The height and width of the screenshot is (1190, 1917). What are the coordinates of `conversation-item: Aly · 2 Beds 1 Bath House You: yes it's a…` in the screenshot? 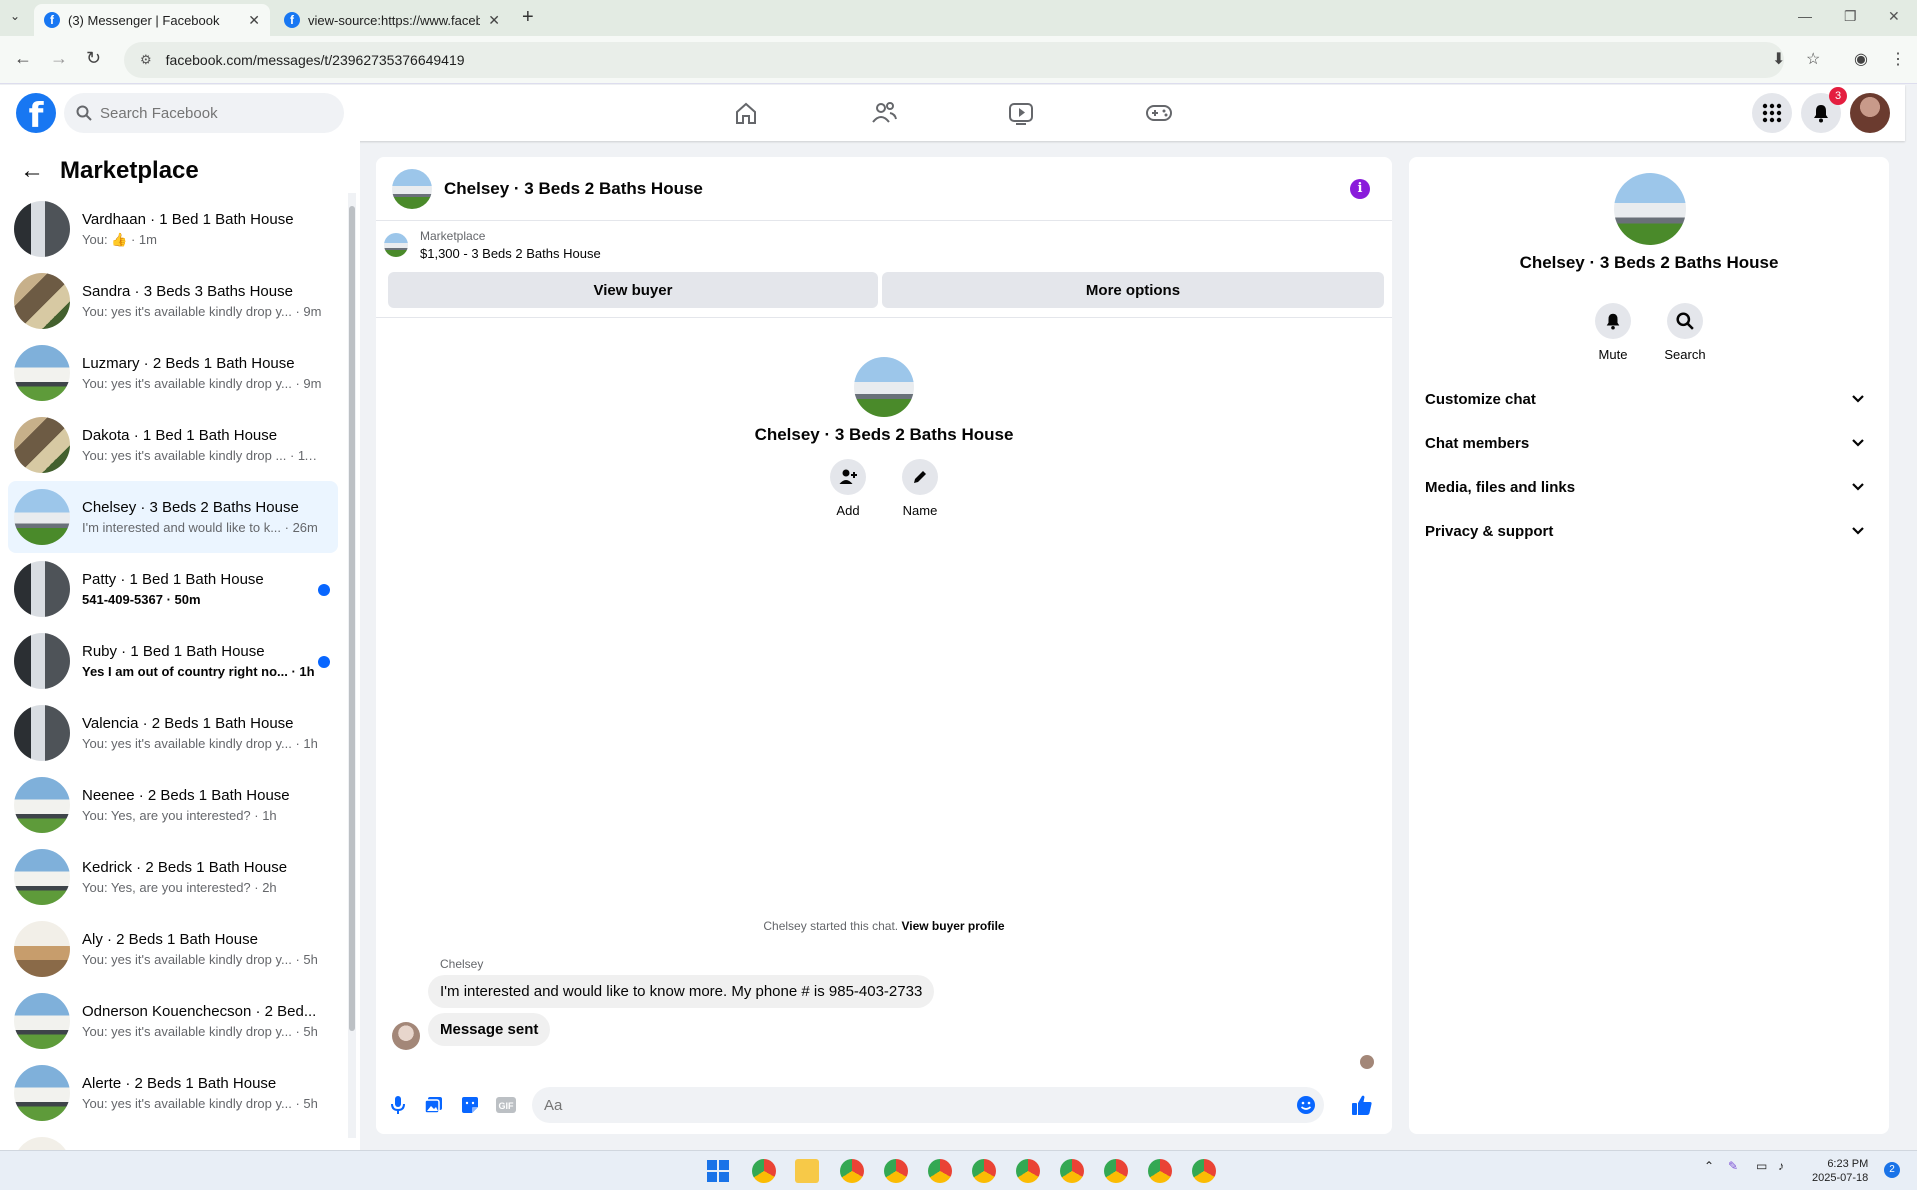 It's located at (173, 949).